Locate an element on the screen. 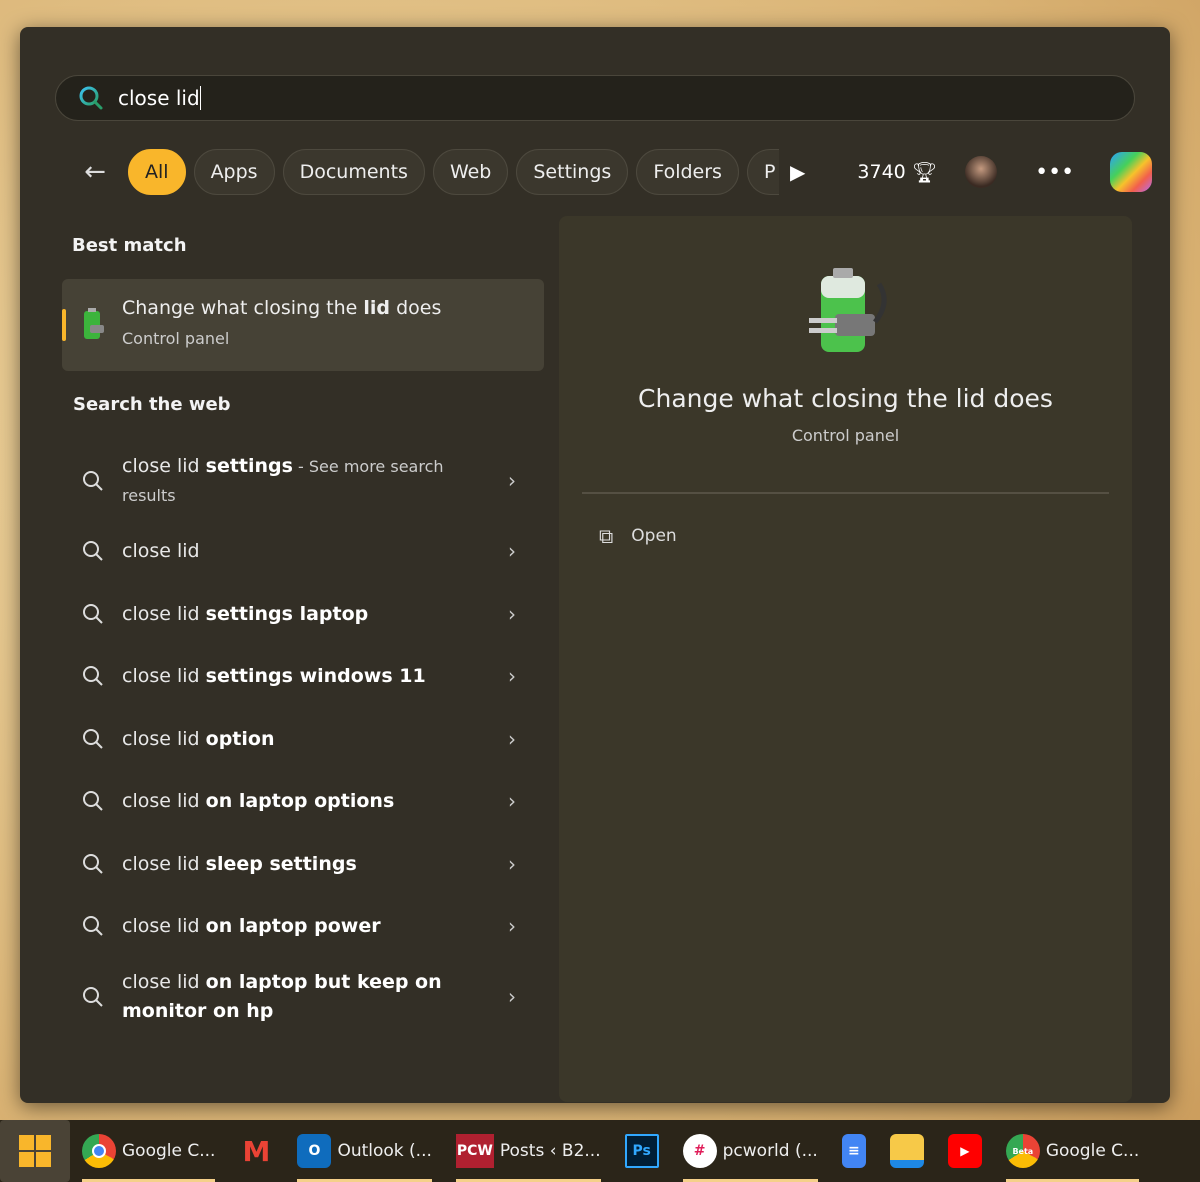 The image size is (1200, 1182). search-input: close lid is located at coordinates (595, 98).